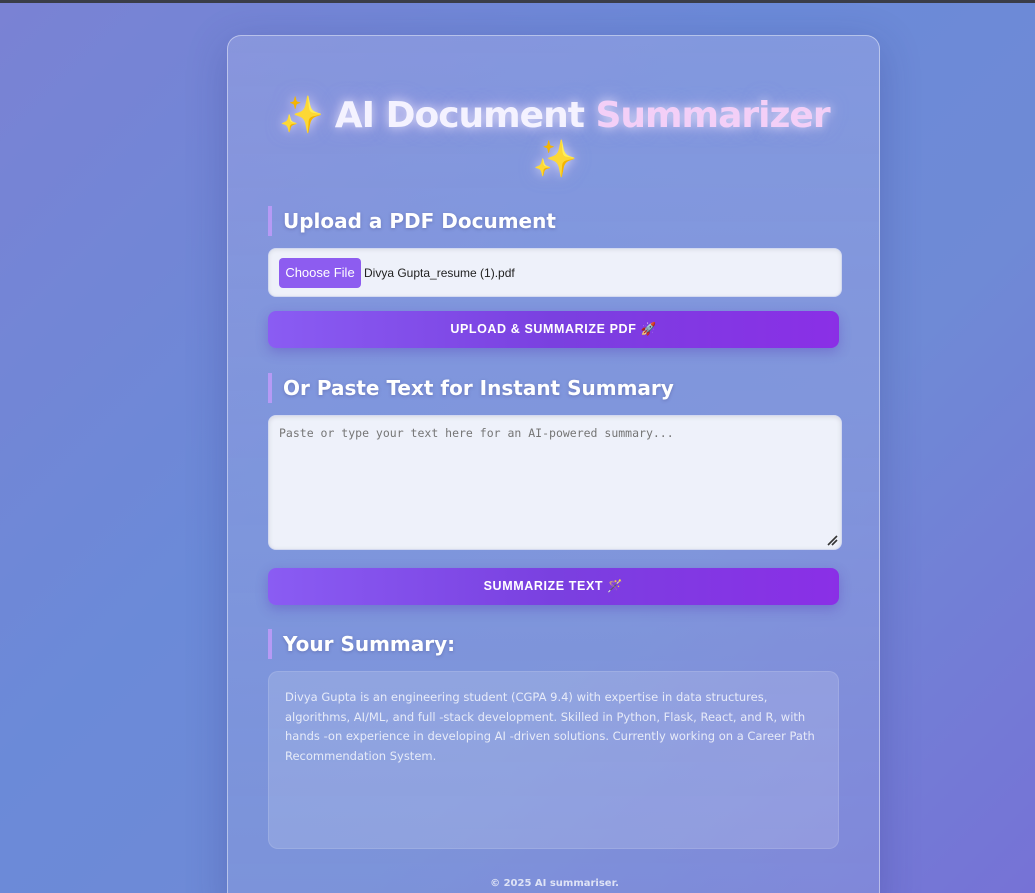 The width and height of the screenshot is (1035, 893). Describe the element at coordinates (439, 273) in the screenshot. I see `selected-file-name: Divya Gupta_resume (1).pdf` at that location.